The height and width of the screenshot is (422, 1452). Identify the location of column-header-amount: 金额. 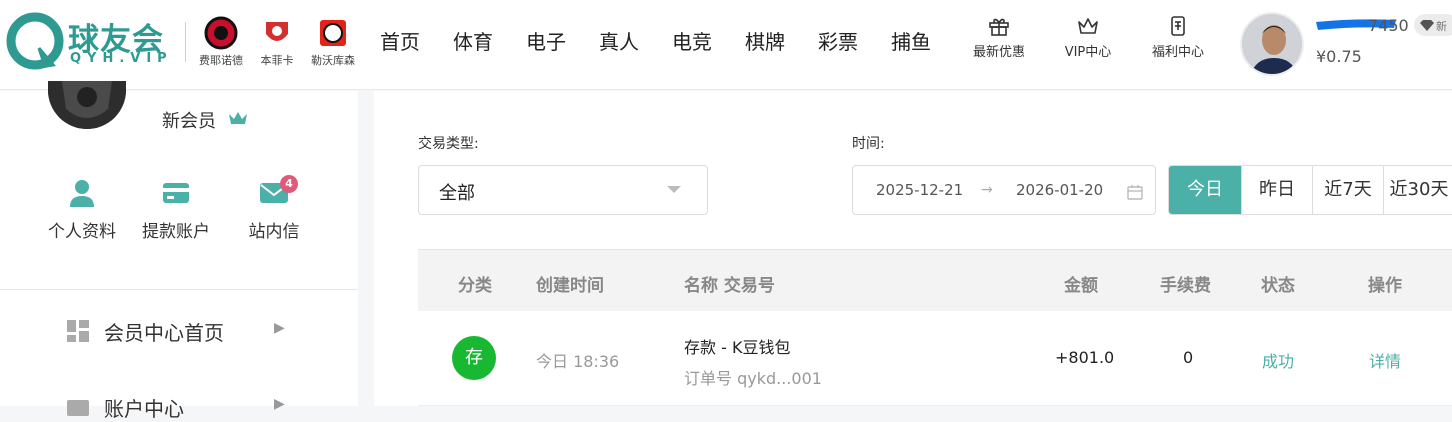
(1081, 286).